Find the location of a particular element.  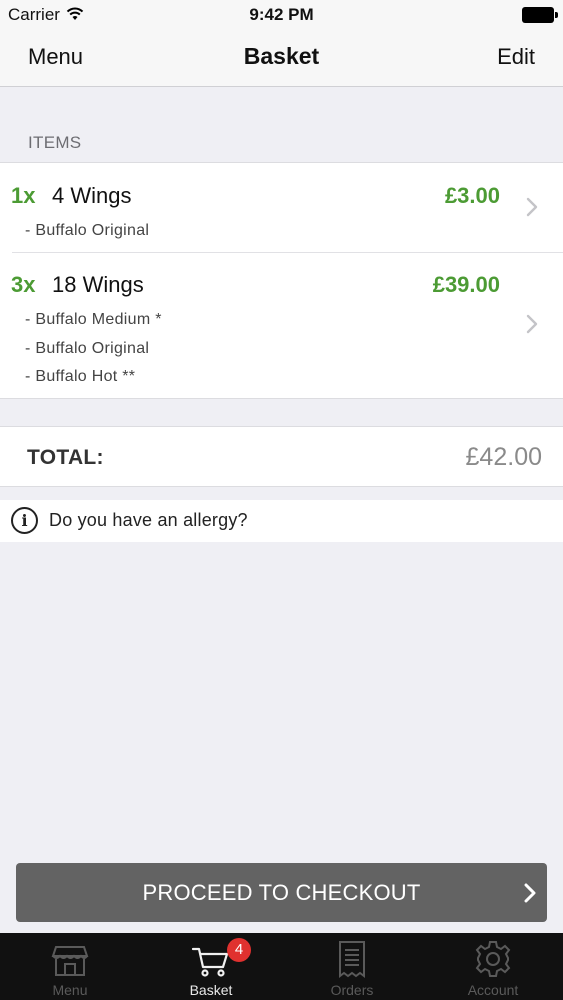

tab-menu: Menu is located at coordinates (70, 966).